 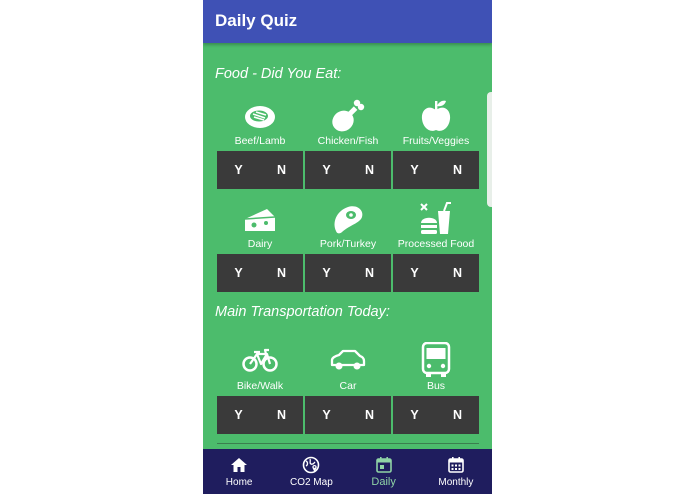 What do you see at coordinates (256, 20) in the screenshot?
I see `app-title: Daily Quiz` at bounding box center [256, 20].